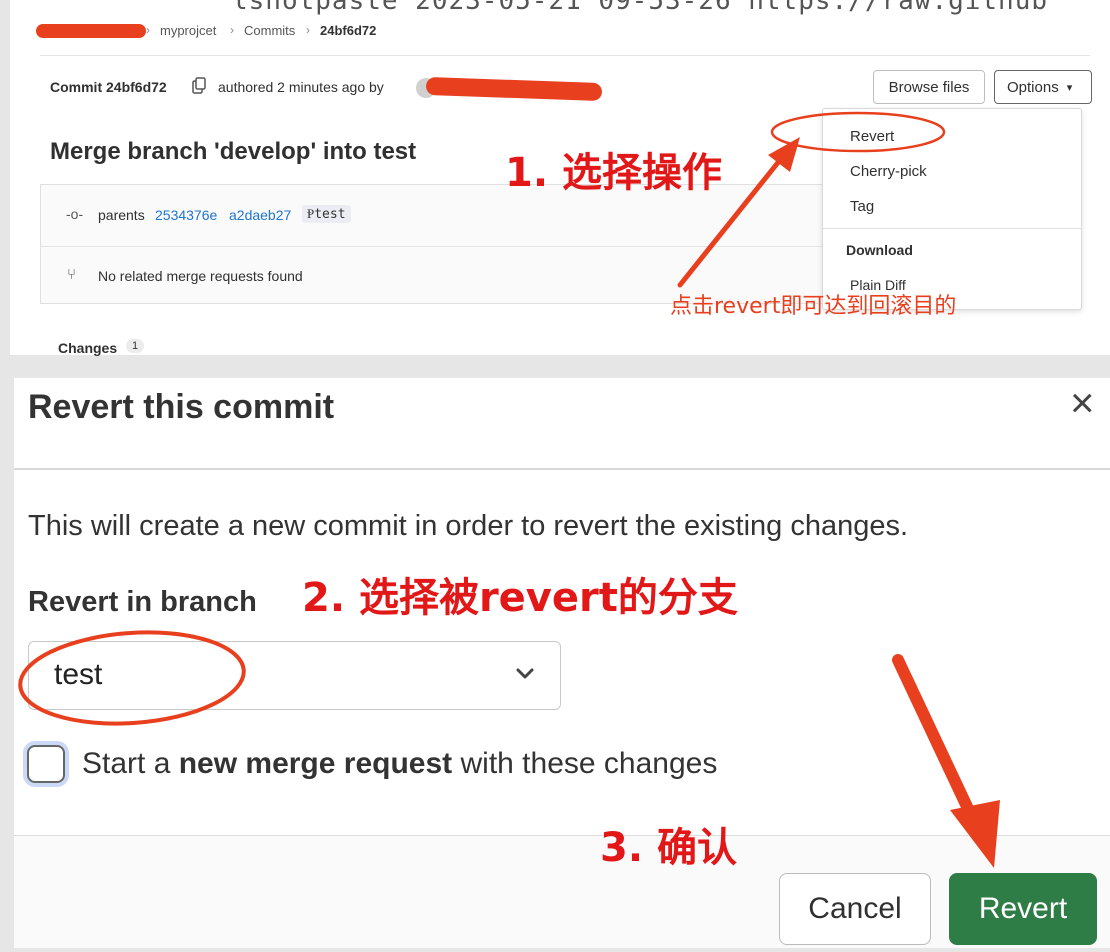 The width and height of the screenshot is (1110, 952). I want to click on header-divider, so click(565, 55).